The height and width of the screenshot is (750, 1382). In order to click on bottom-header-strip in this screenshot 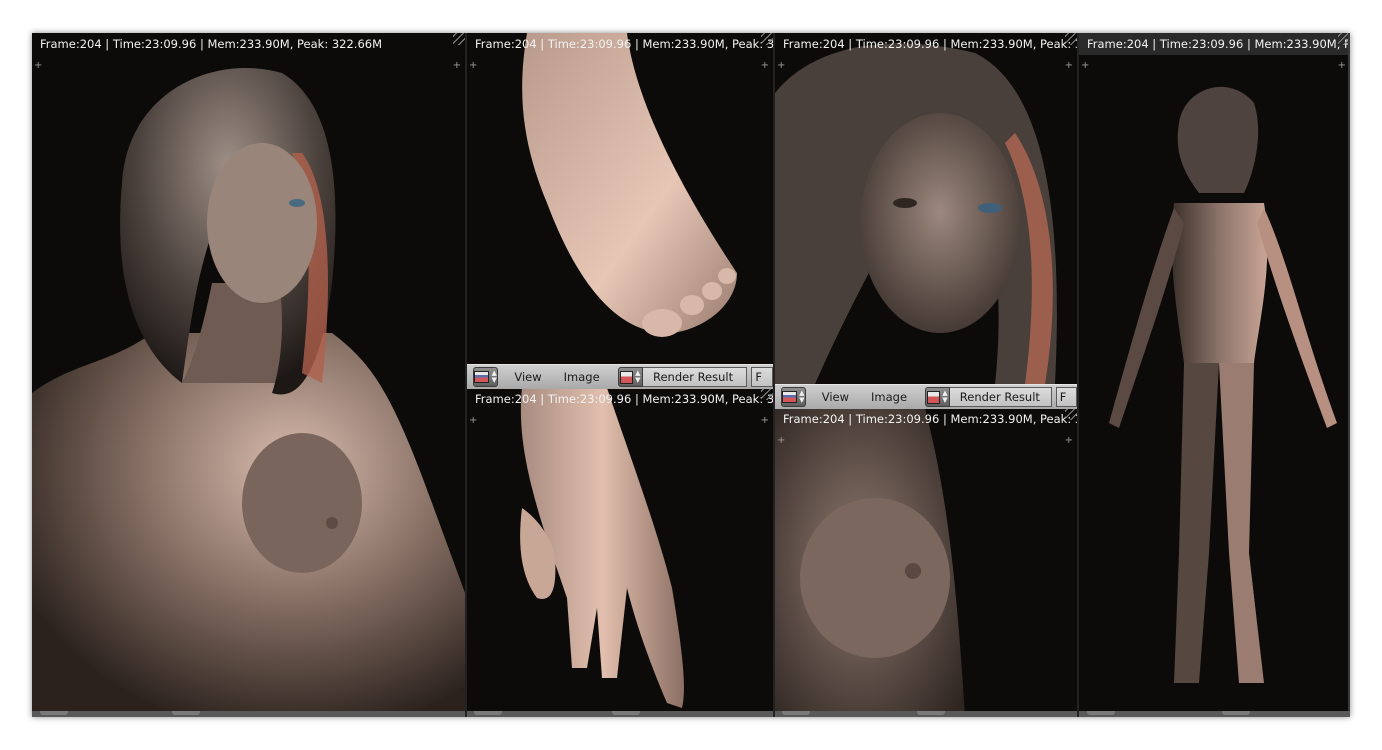, I will do `click(691, 714)`.